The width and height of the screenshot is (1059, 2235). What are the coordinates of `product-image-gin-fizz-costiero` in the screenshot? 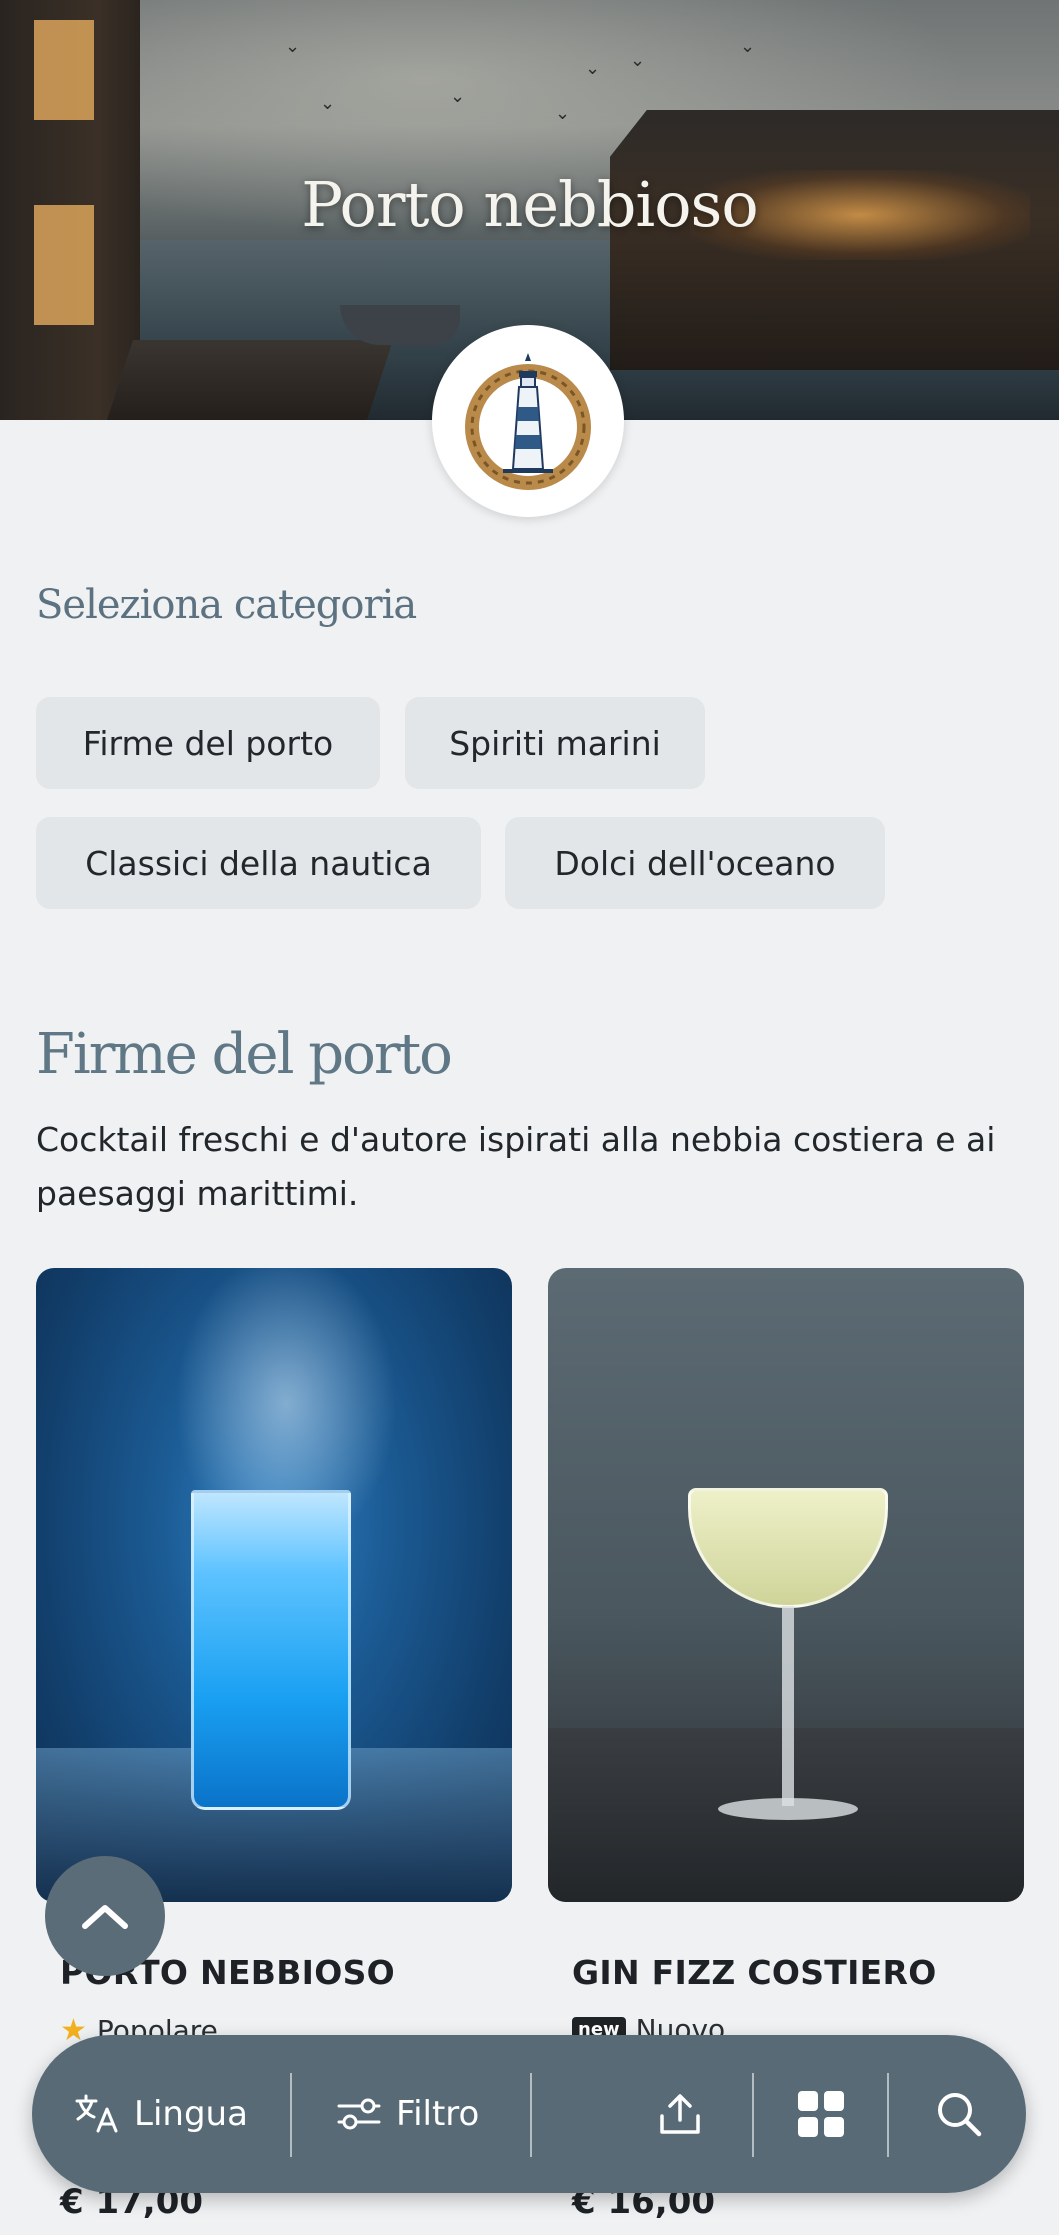 It's located at (786, 1585).